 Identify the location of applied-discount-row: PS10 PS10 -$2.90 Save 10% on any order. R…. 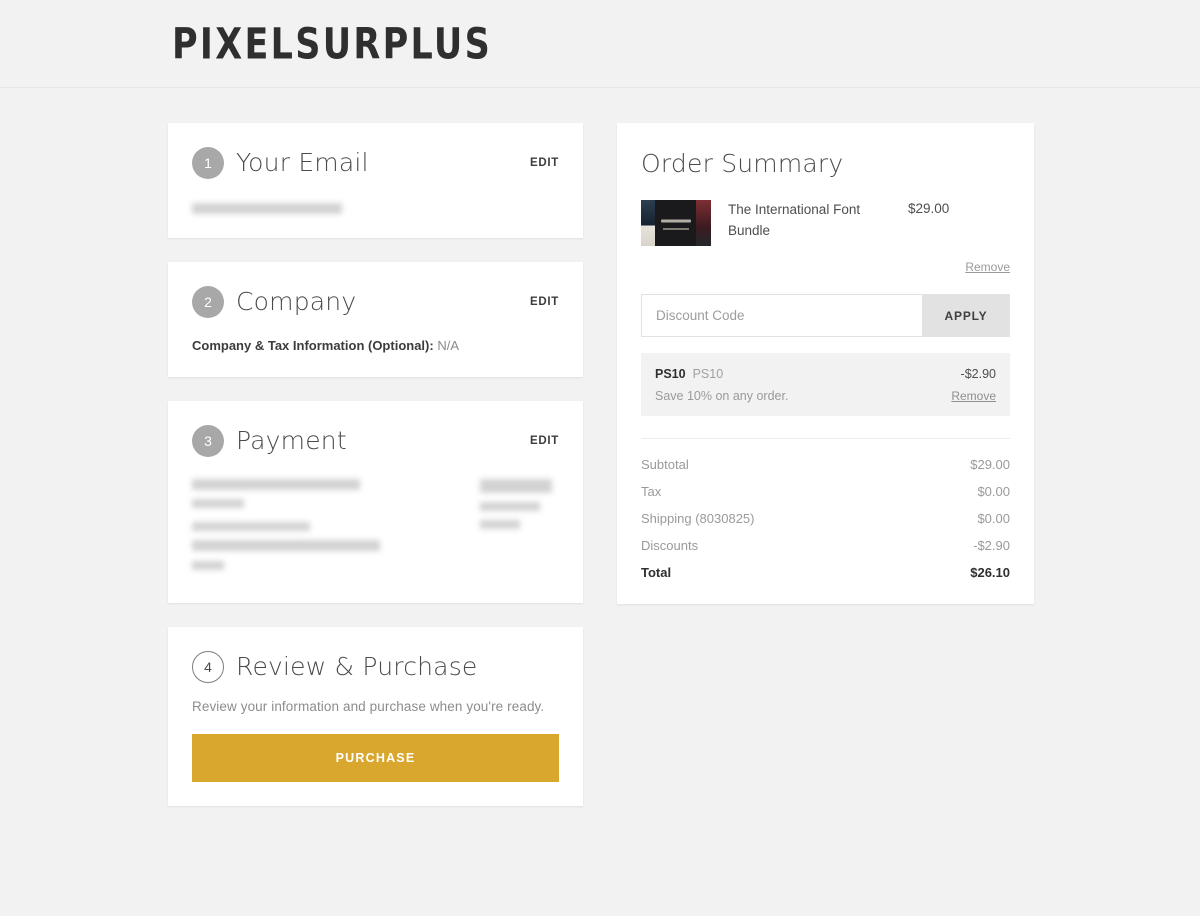
(825, 384).